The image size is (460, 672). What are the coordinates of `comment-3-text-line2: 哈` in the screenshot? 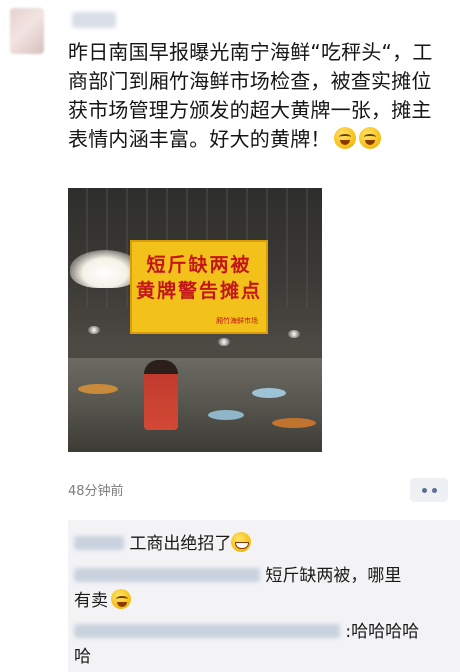 It's located at (82, 657).